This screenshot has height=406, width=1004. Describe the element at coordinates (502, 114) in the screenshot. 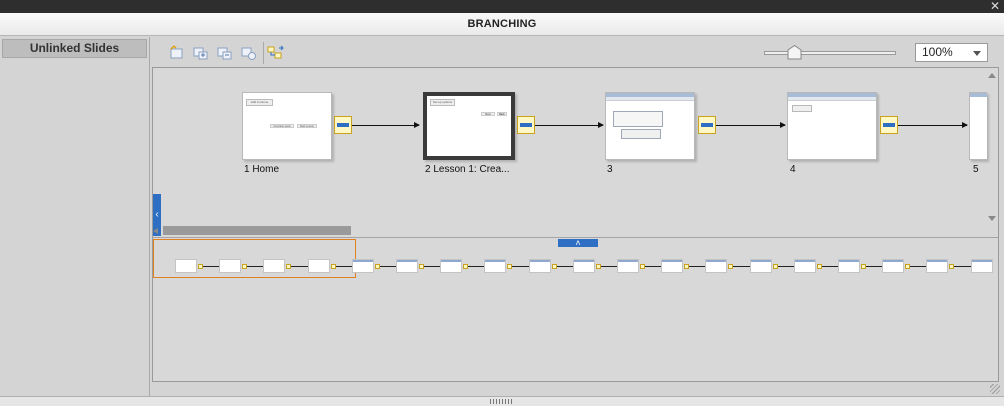

I see `slide-2-button-2: Back` at that location.